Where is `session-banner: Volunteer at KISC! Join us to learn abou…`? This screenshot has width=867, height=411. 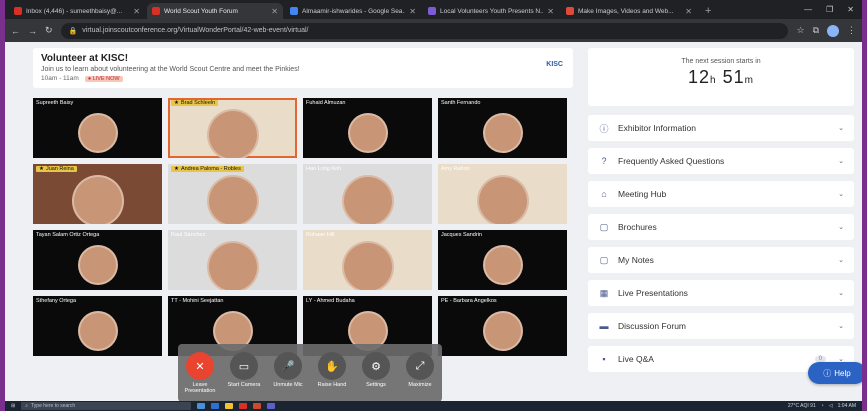 session-banner: Volunteer at KISC! Join us to learn abou… is located at coordinates (303, 68).